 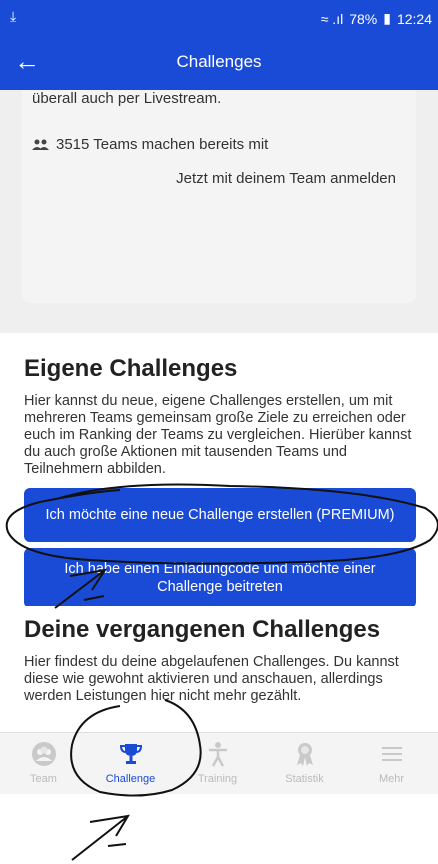 I want to click on status-right: ≈ .ıl 78% ▮ 12:24, so click(x=376, y=18).